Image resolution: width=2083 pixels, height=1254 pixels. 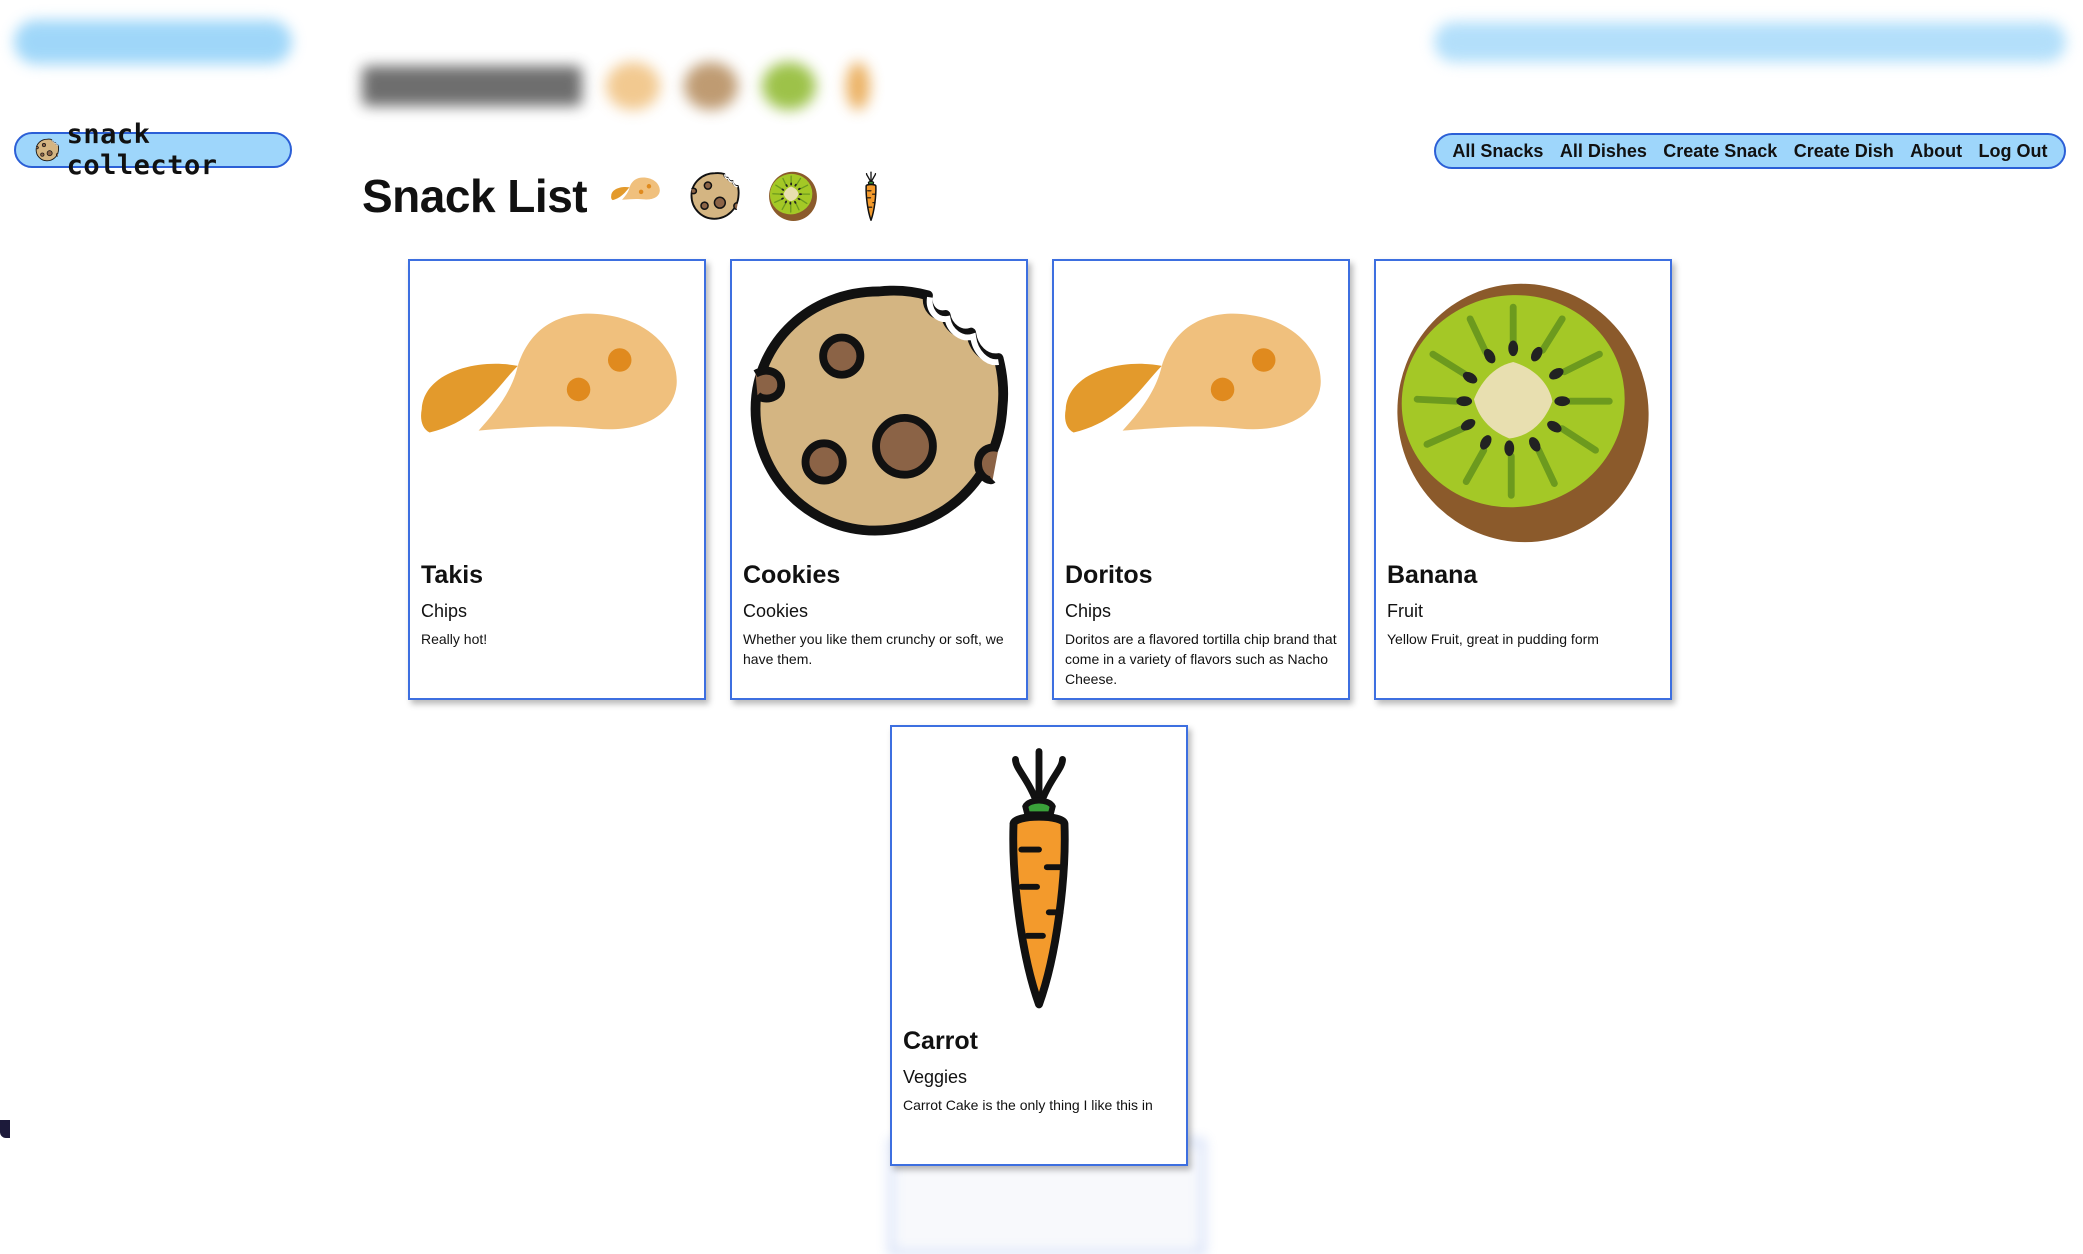 I want to click on snack-name: Banana, so click(x=1432, y=575).